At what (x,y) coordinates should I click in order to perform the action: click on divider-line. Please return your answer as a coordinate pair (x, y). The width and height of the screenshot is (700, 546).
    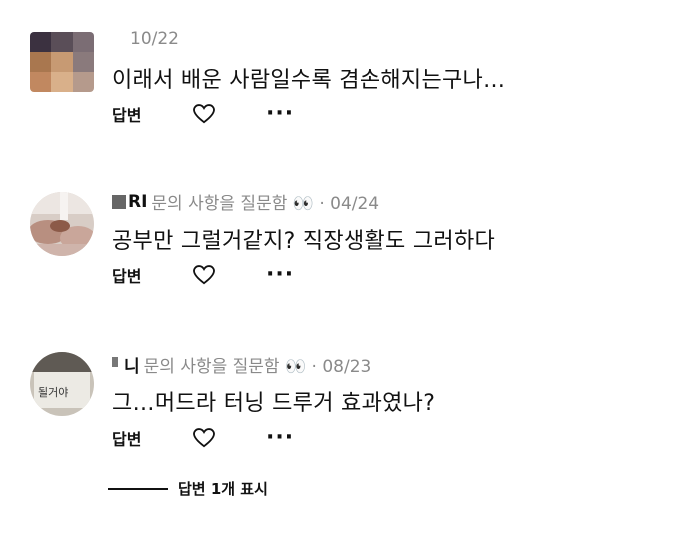
    Looking at the image, I should click on (138, 488).